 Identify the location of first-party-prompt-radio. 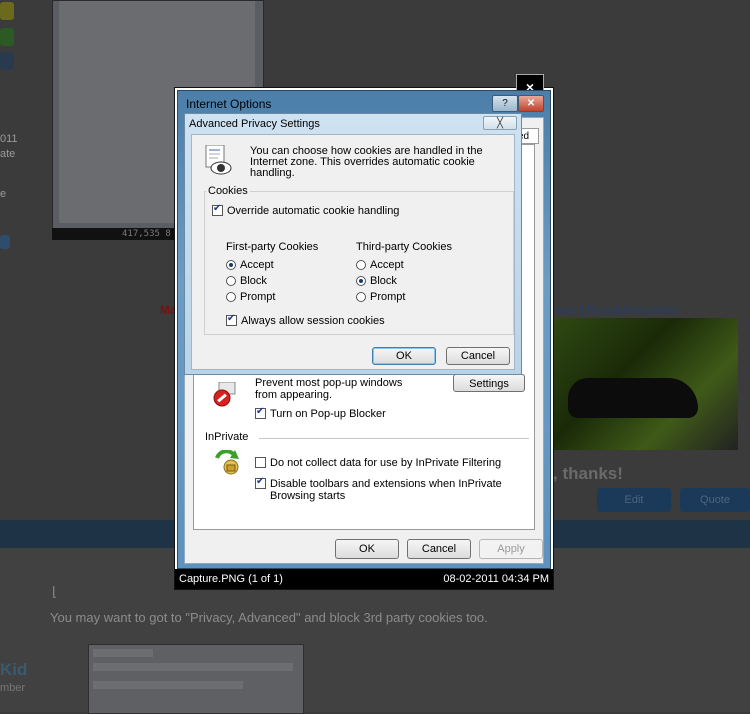
(231, 297).